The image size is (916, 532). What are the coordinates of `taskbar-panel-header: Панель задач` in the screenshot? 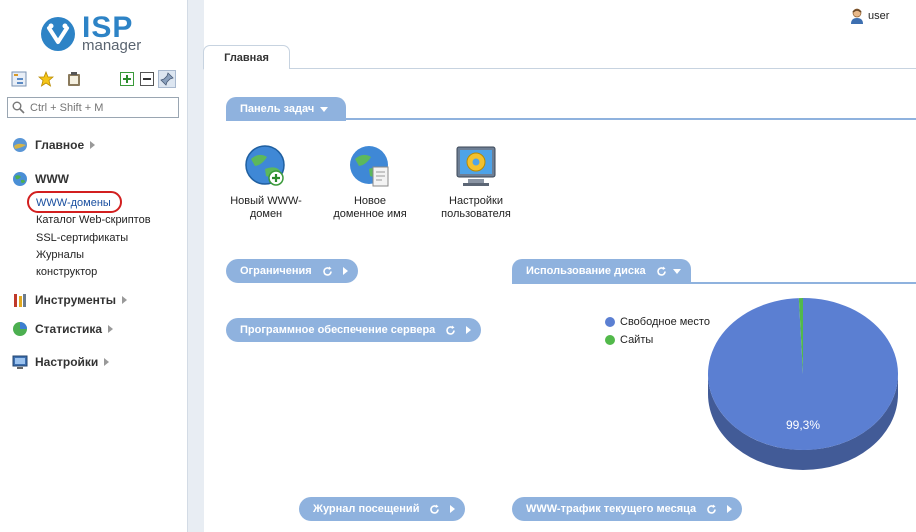 It's located at (286, 109).